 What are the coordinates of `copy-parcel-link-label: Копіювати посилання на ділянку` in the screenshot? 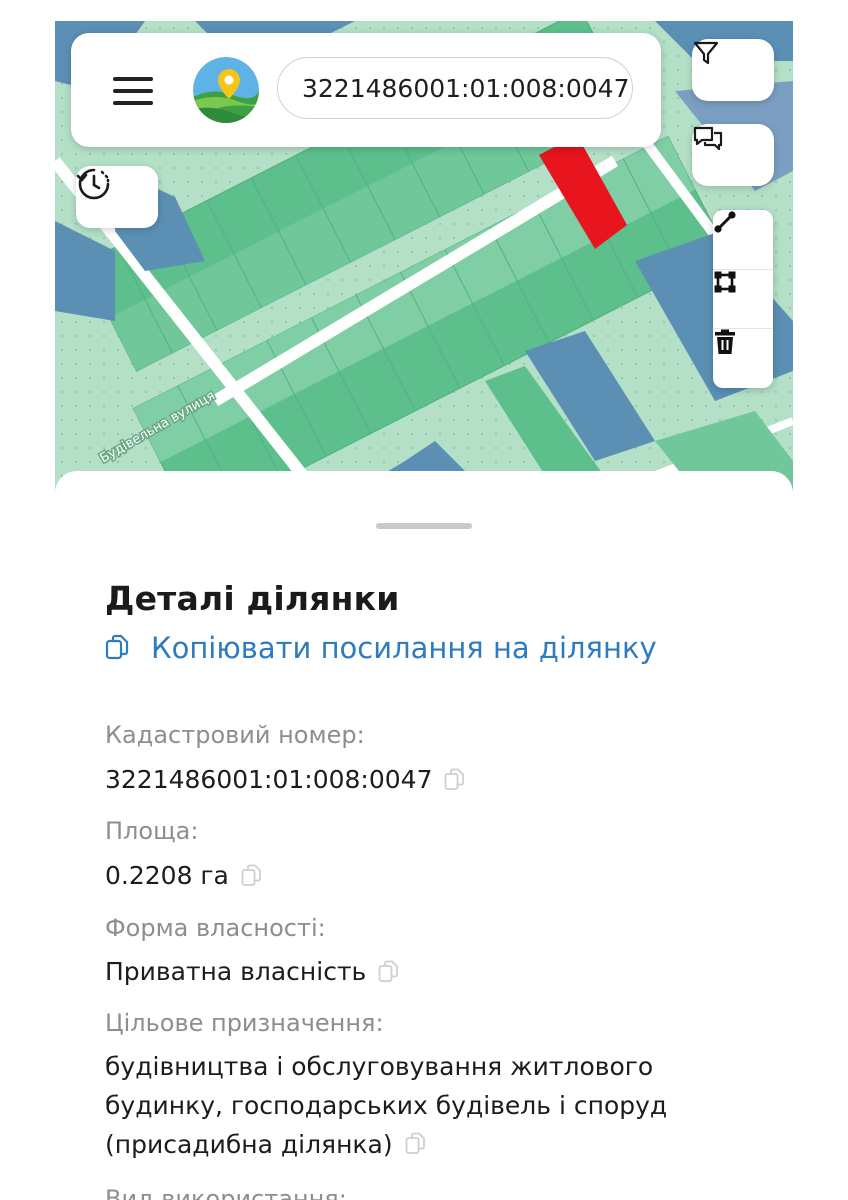 It's located at (404, 648).